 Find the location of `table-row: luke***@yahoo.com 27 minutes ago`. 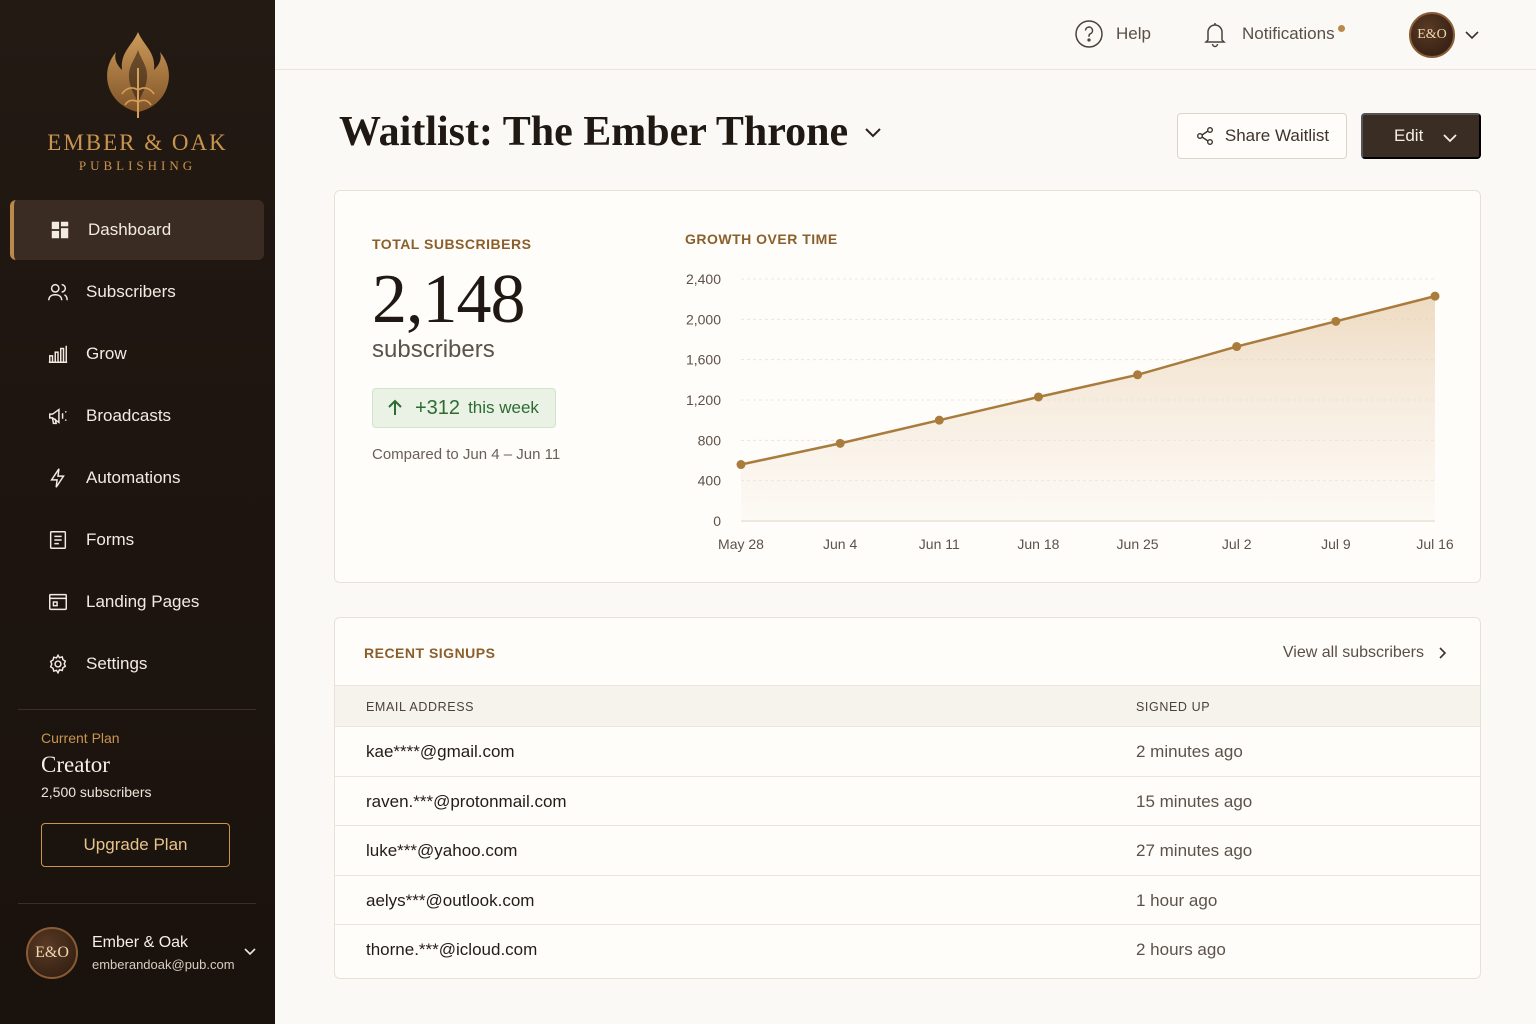

table-row: luke***@yahoo.com 27 minutes ago is located at coordinates (907, 851).